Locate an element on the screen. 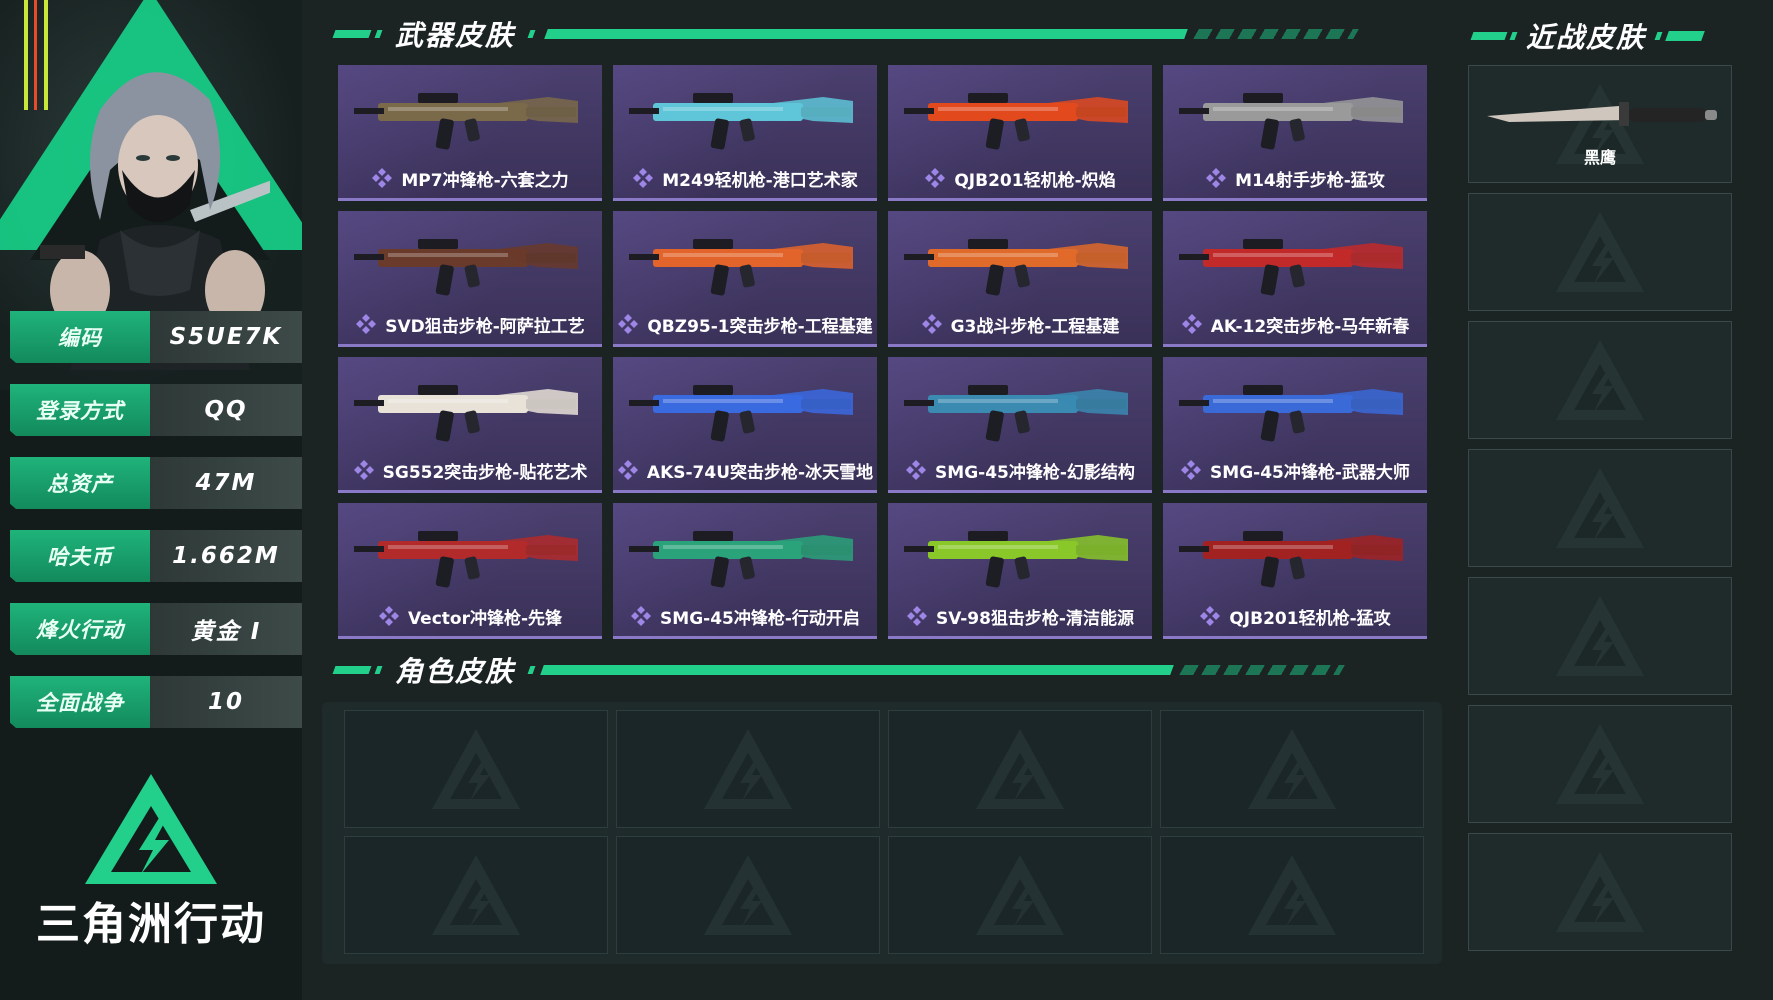 Image resolution: width=1773 pixels, height=1000 pixels. weapon-skin-card: SVD狙击步枪-阿萨拉工艺 is located at coordinates (470, 279).